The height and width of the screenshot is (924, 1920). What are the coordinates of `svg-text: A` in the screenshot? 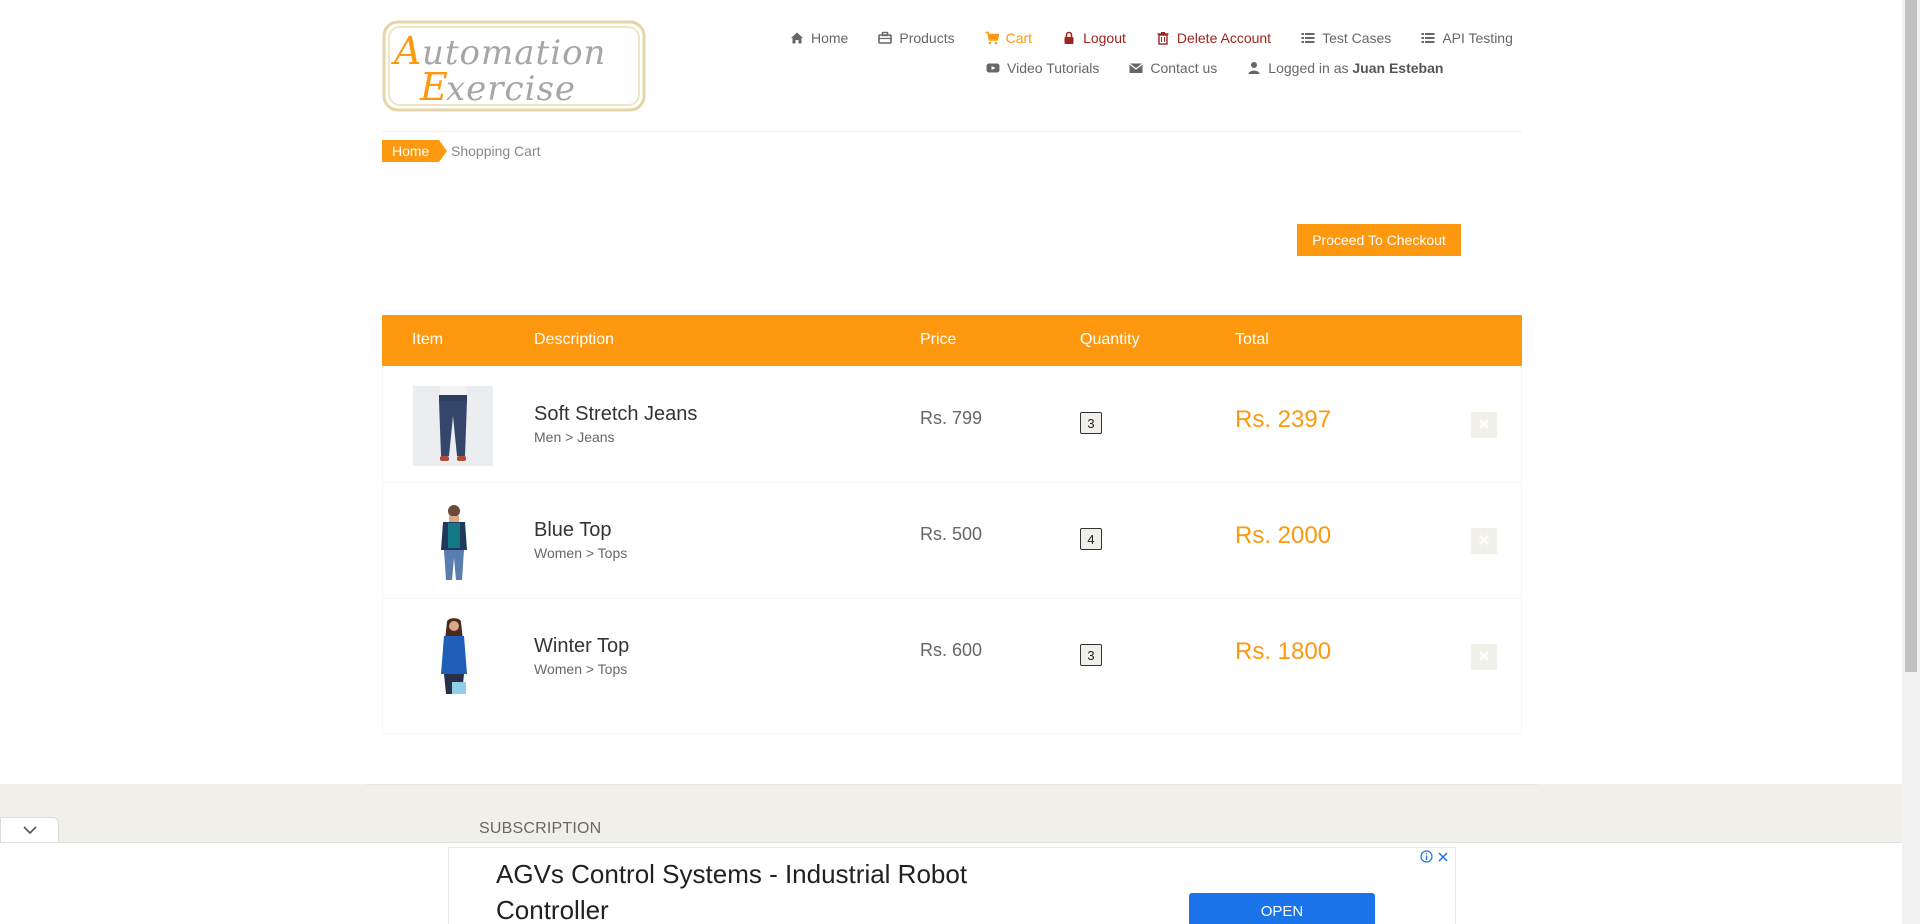 It's located at (406, 51).